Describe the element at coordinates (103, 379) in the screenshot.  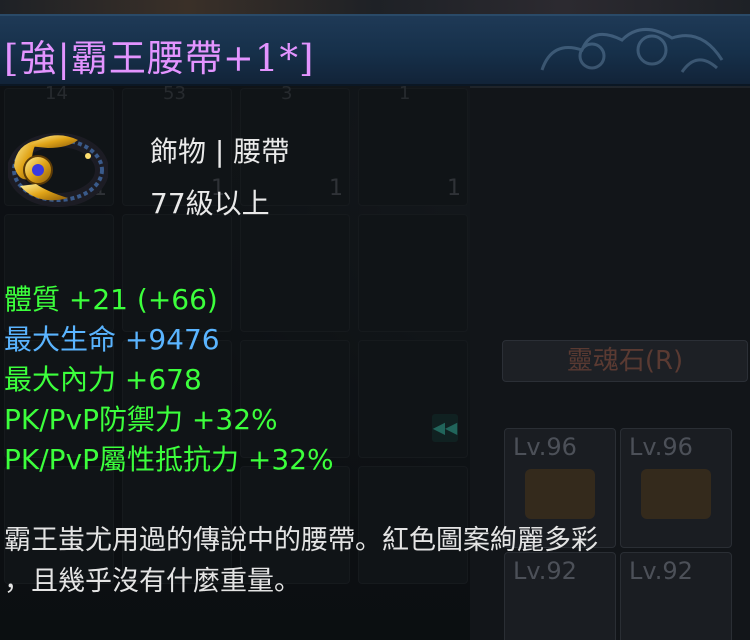
I see `stat-line: 最大內力 +678` at that location.